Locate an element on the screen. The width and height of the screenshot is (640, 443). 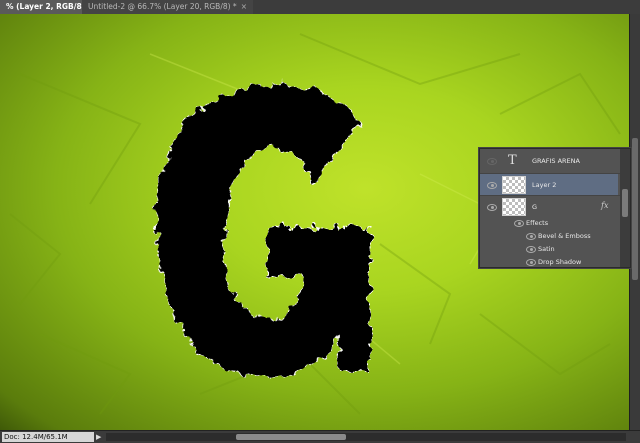
effect-bevel-emboss: Bevel & Emboss is located at coordinates (549, 236).